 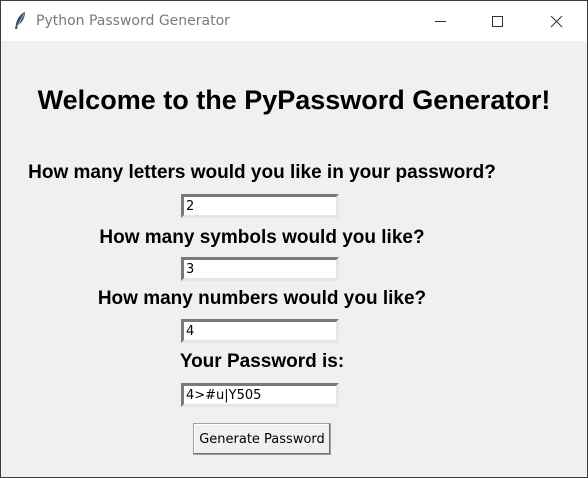 I want to click on maximize-icon, so click(x=497, y=21).